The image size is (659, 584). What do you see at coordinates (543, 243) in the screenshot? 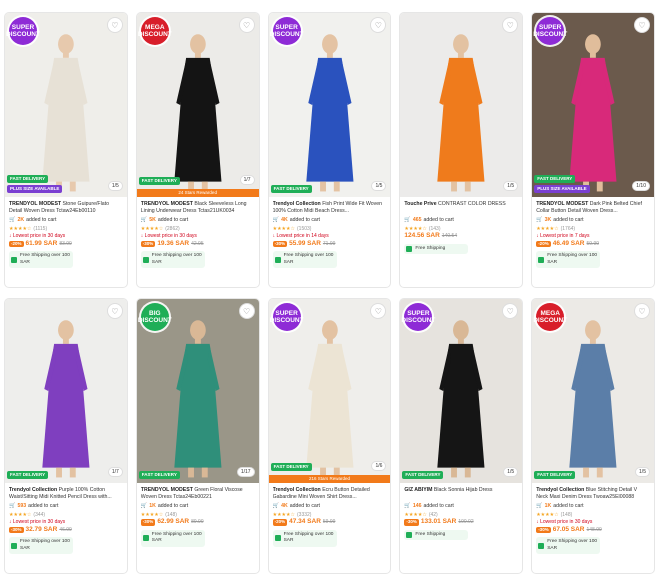
I see `discount-tag: -20%` at bounding box center [543, 243].